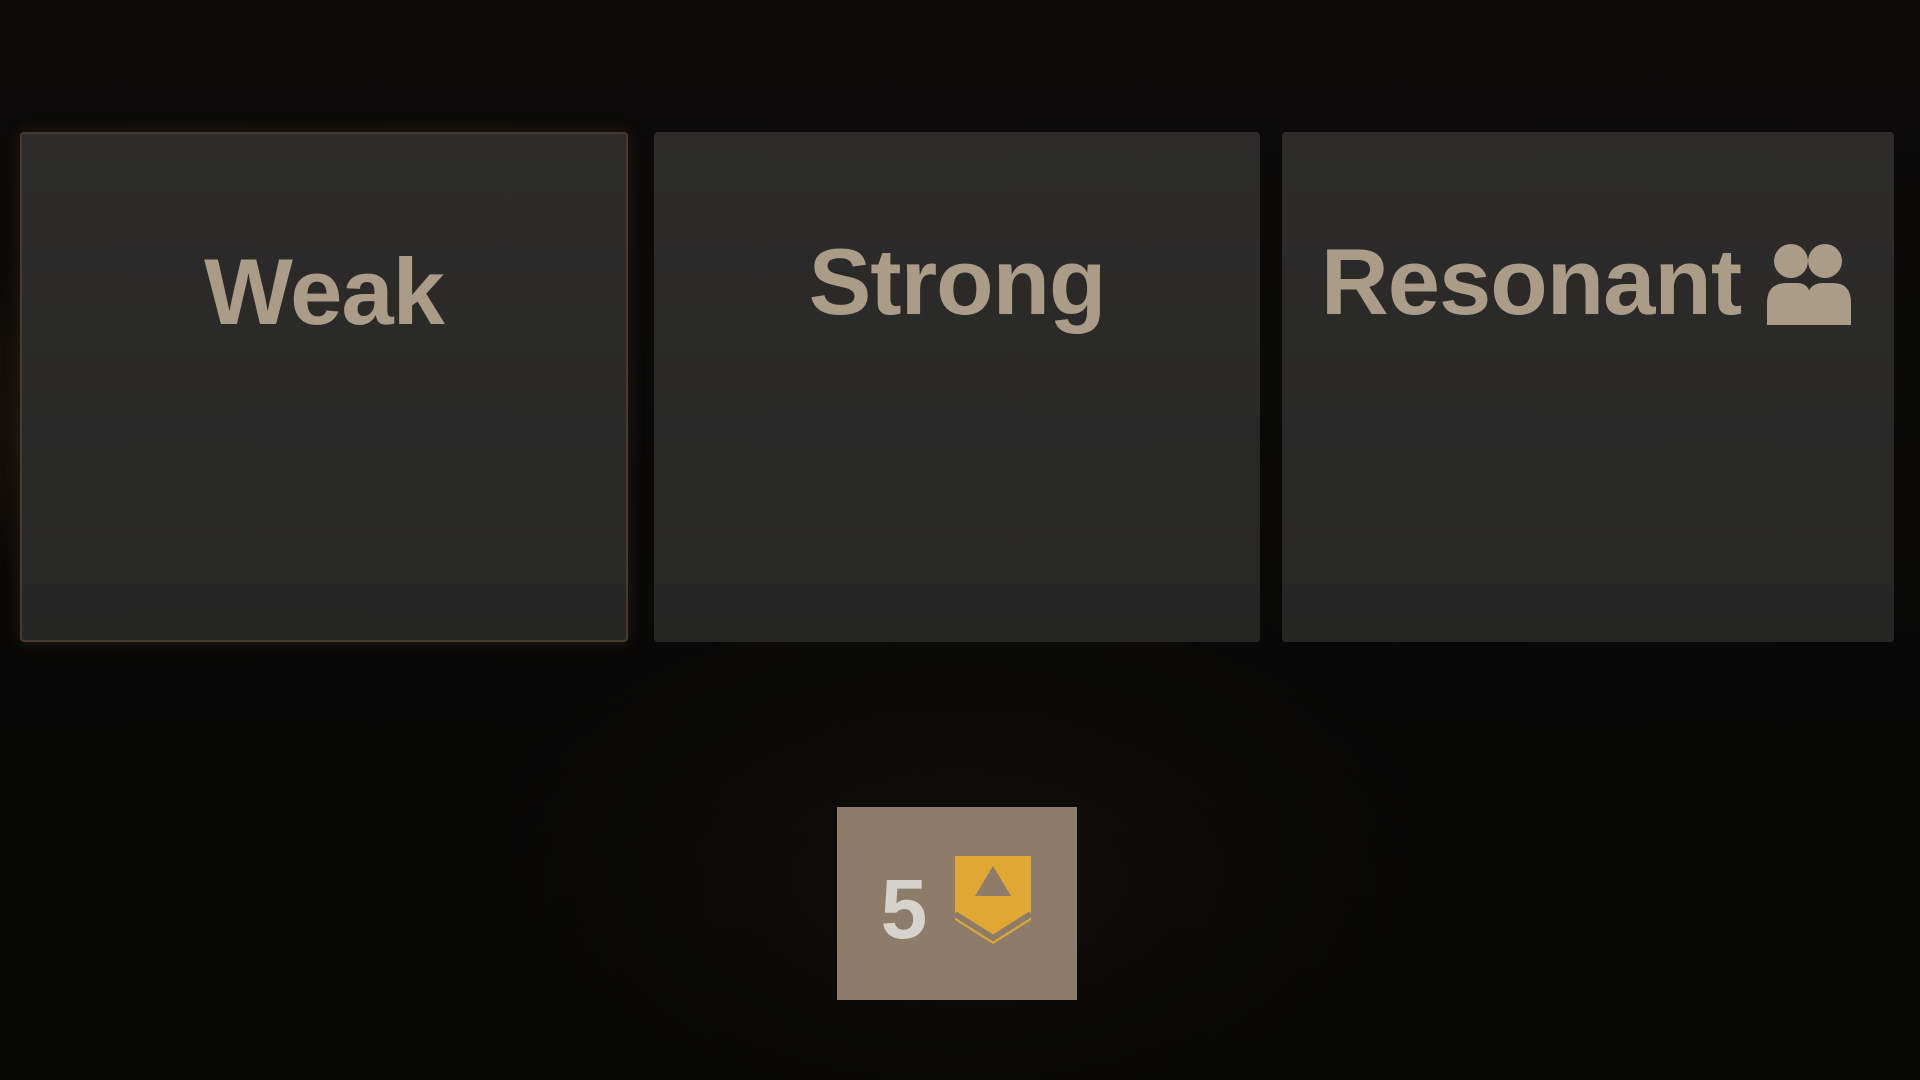 This screenshot has width=1920, height=1080. Describe the element at coordinates (957, 281) in the screenshot. I see `card-strong-label: Strong` at that location.